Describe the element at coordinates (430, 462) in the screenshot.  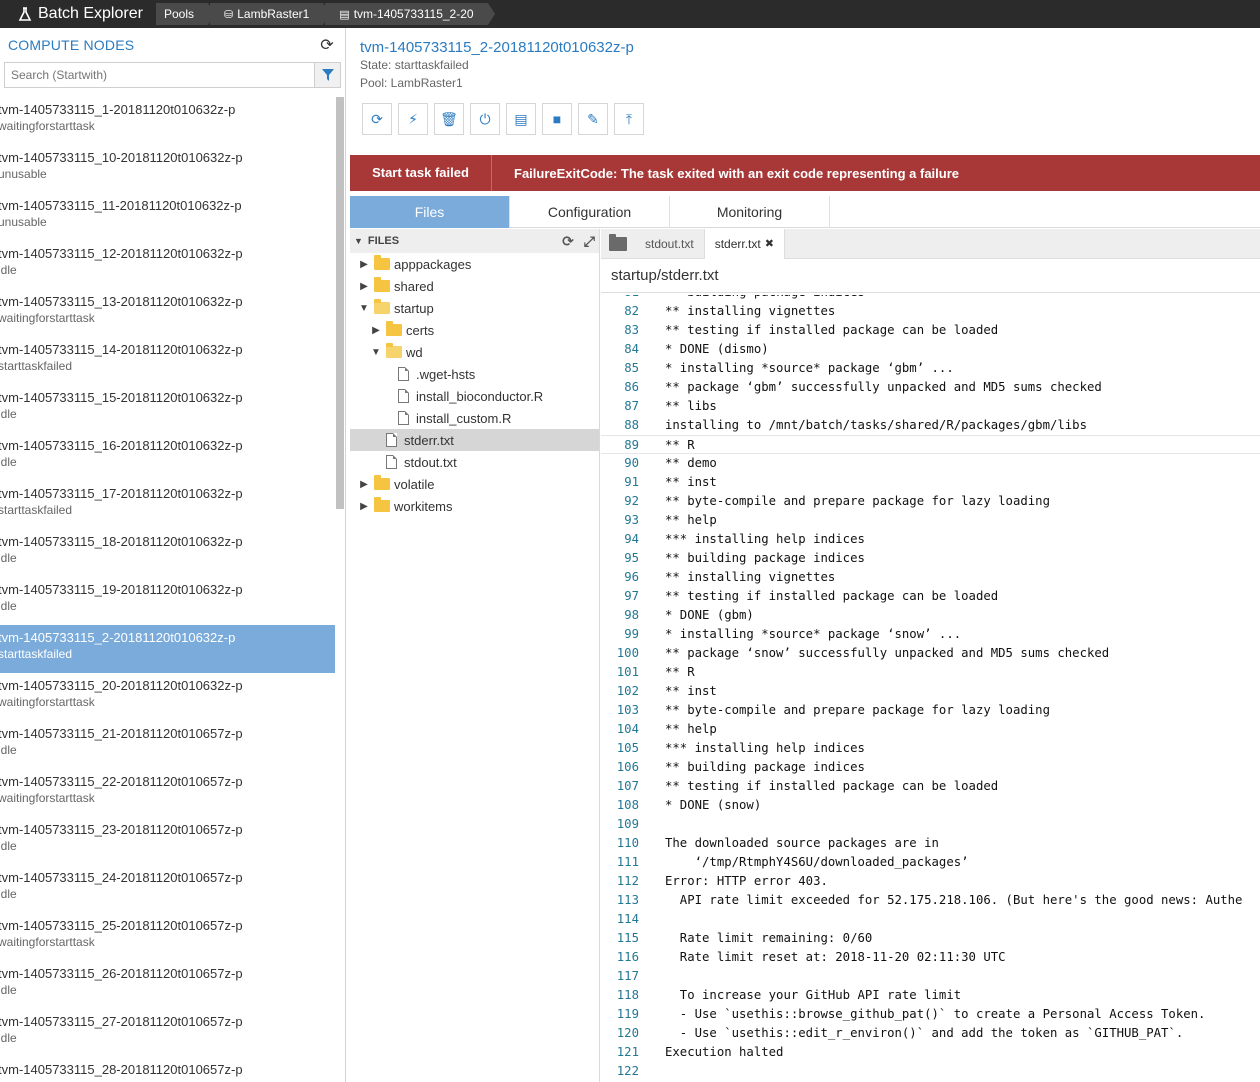
I see `tree-label: stdout.txt` at that location.